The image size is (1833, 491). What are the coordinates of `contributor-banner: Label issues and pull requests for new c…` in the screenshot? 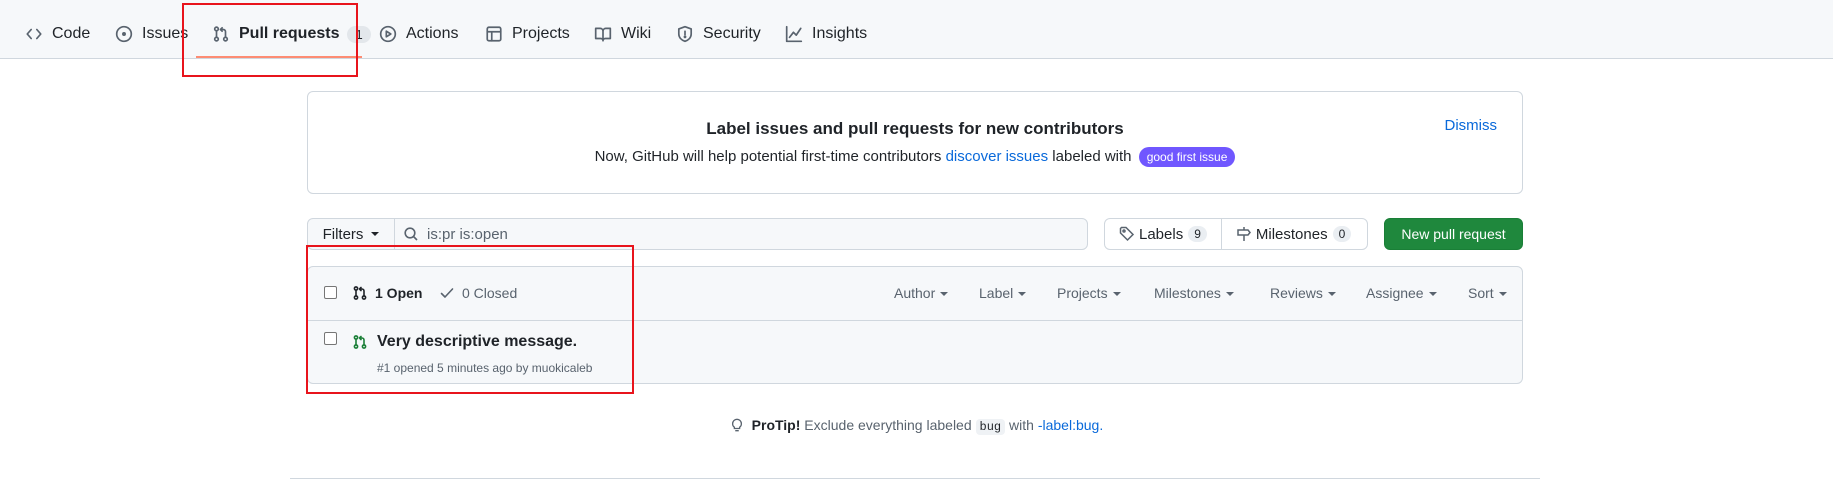 It's located at (915, 142).